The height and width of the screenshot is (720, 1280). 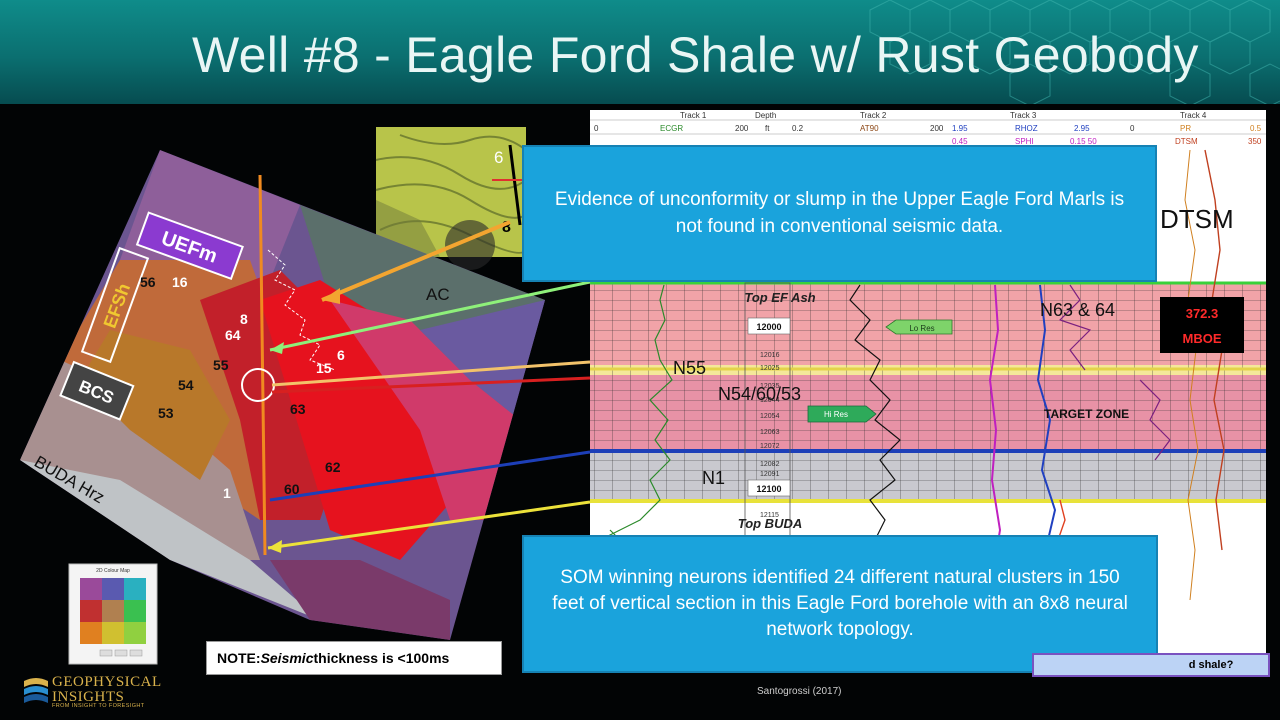 I want to click on svg-text: 12016, so click(x=770, y=355).